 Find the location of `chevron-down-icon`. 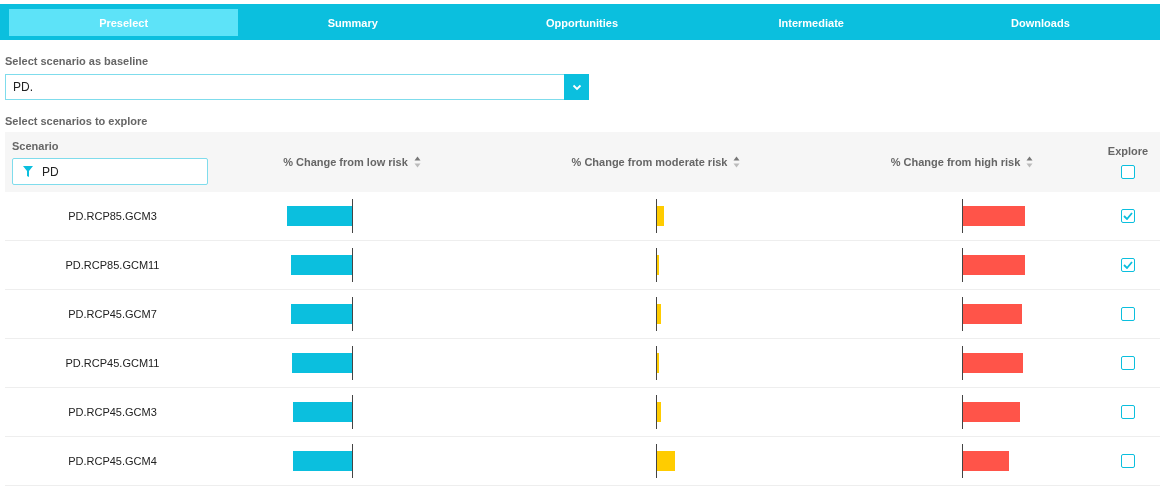

chevron-down-icon is located at coordinates (576, 87).